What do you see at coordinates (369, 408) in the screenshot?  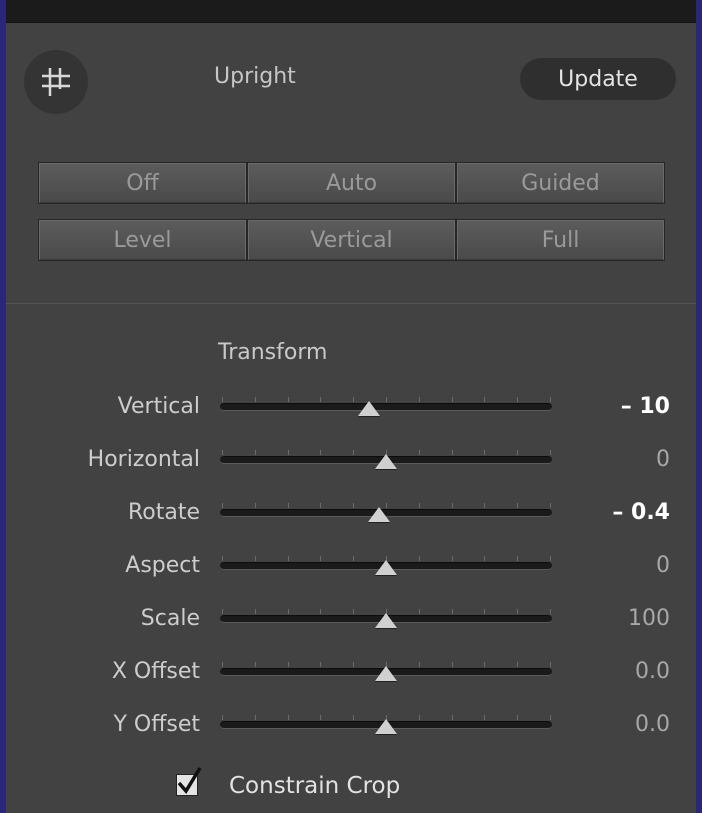 I see `slider-thumb-vertical` at bounding box center [369, 408].